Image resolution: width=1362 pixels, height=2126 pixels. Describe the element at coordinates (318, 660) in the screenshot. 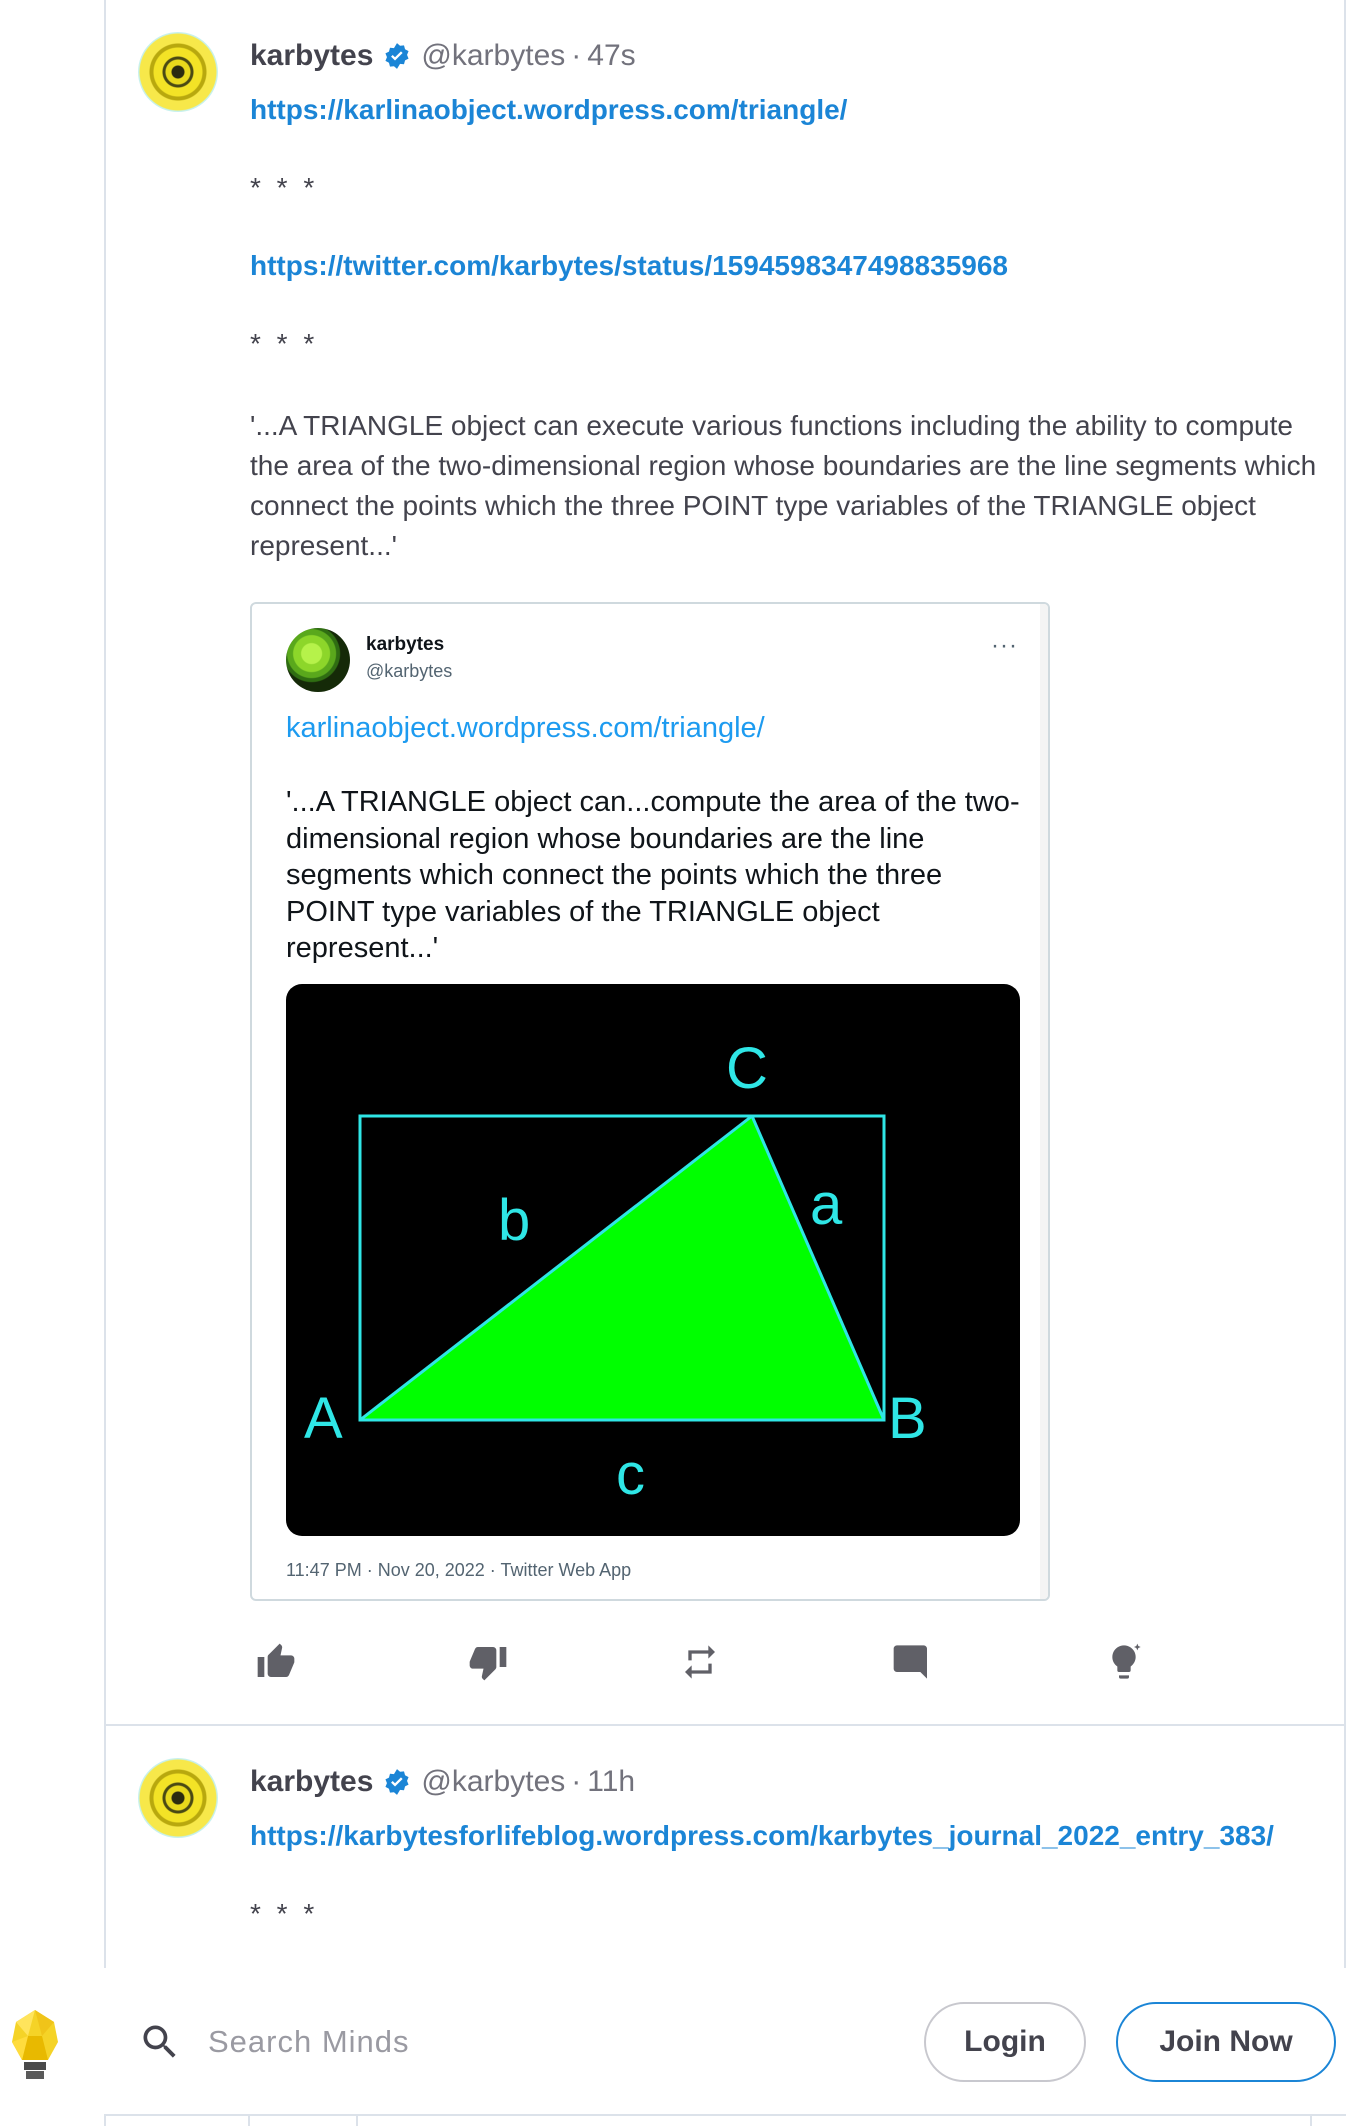

I see `embed-avatar` at that location.